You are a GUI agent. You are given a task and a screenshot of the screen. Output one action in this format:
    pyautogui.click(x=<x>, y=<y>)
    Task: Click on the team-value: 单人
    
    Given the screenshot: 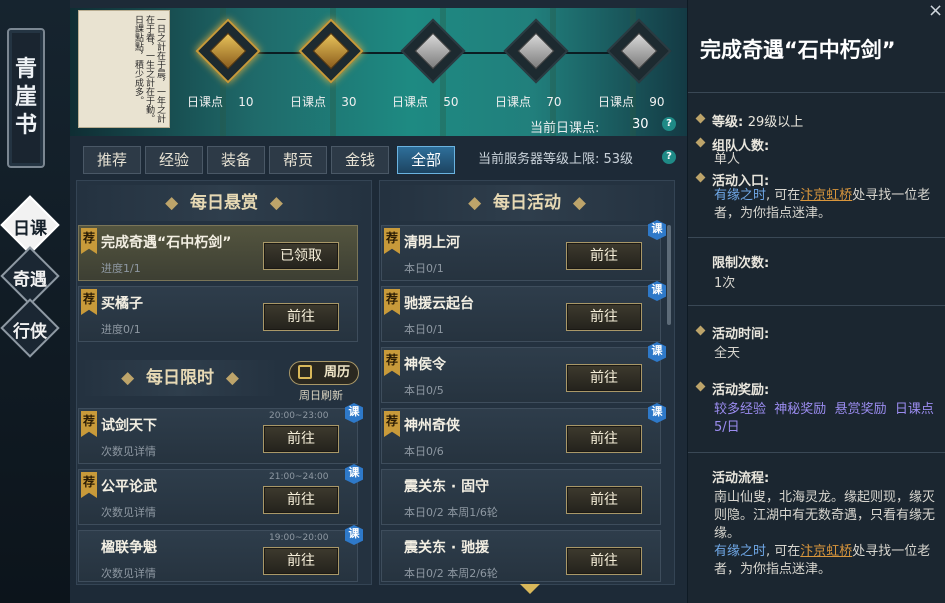 What is the action you would take?
    pyautogui.click(x=727, y=159)
    